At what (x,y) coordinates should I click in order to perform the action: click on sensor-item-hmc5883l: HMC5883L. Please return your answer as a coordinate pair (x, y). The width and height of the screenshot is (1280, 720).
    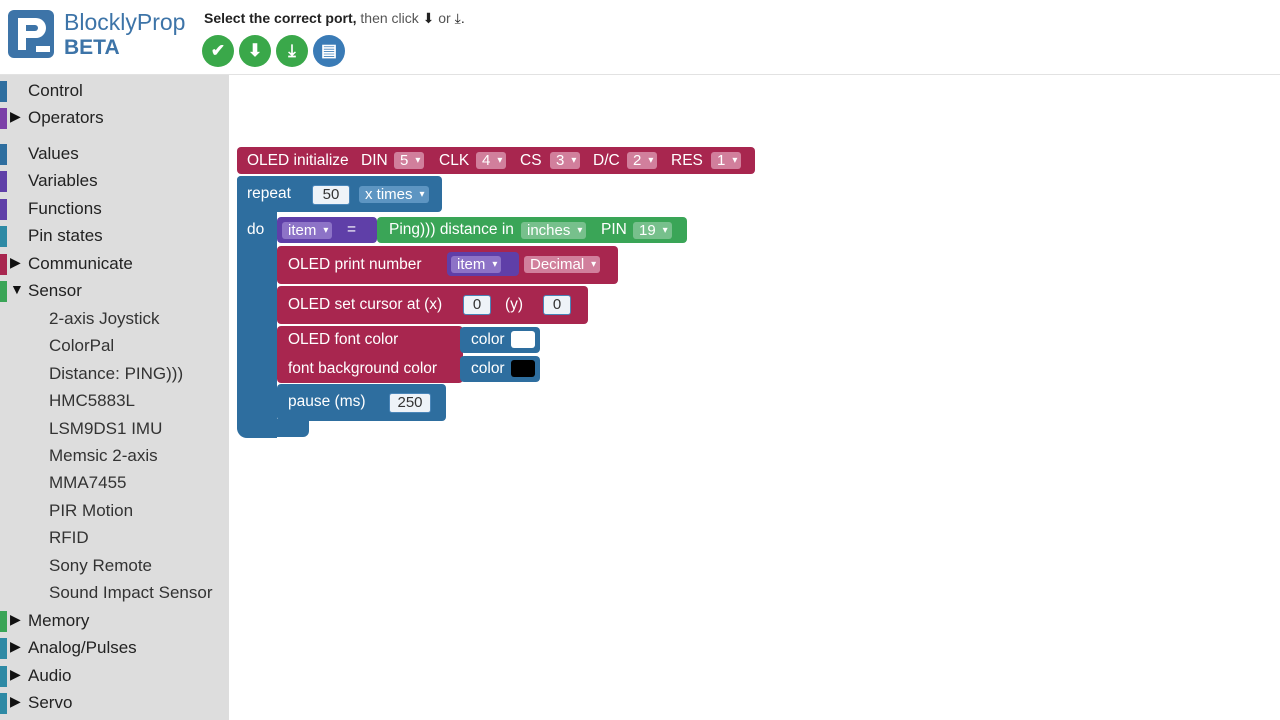
    Looking at the image, I should click on (92, 401).